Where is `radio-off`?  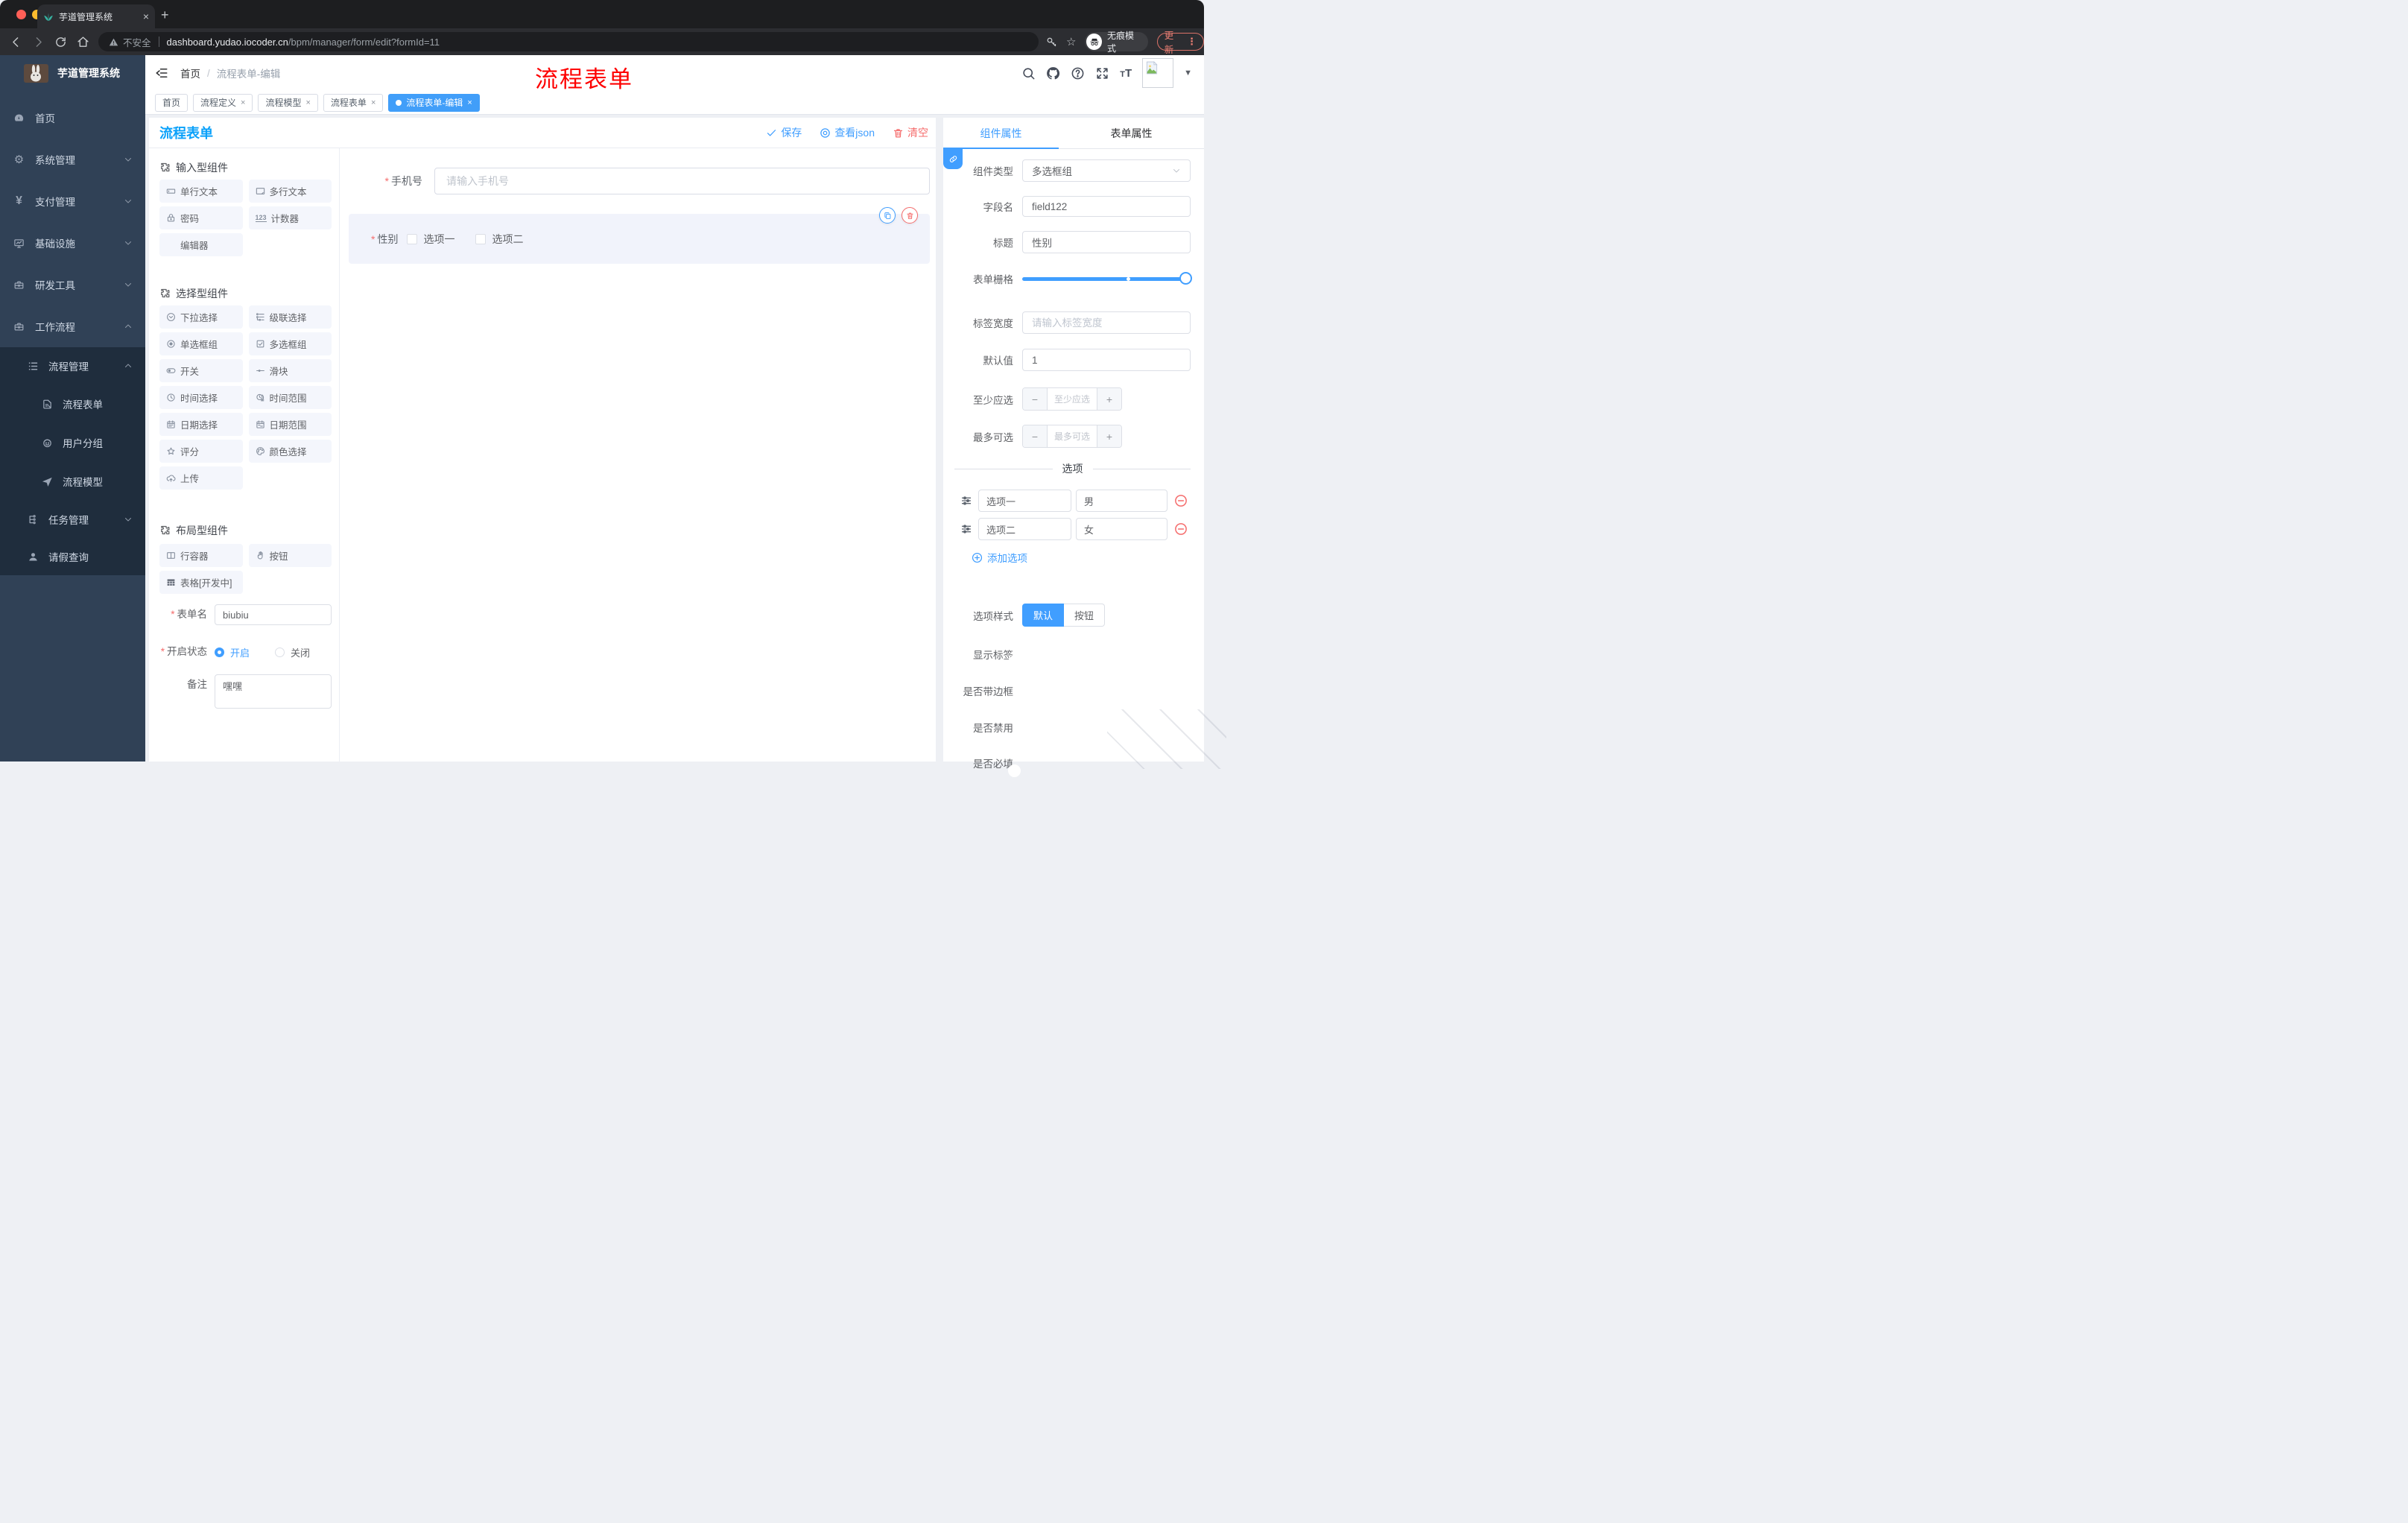
radio-off is located at coordinates (280, 652).